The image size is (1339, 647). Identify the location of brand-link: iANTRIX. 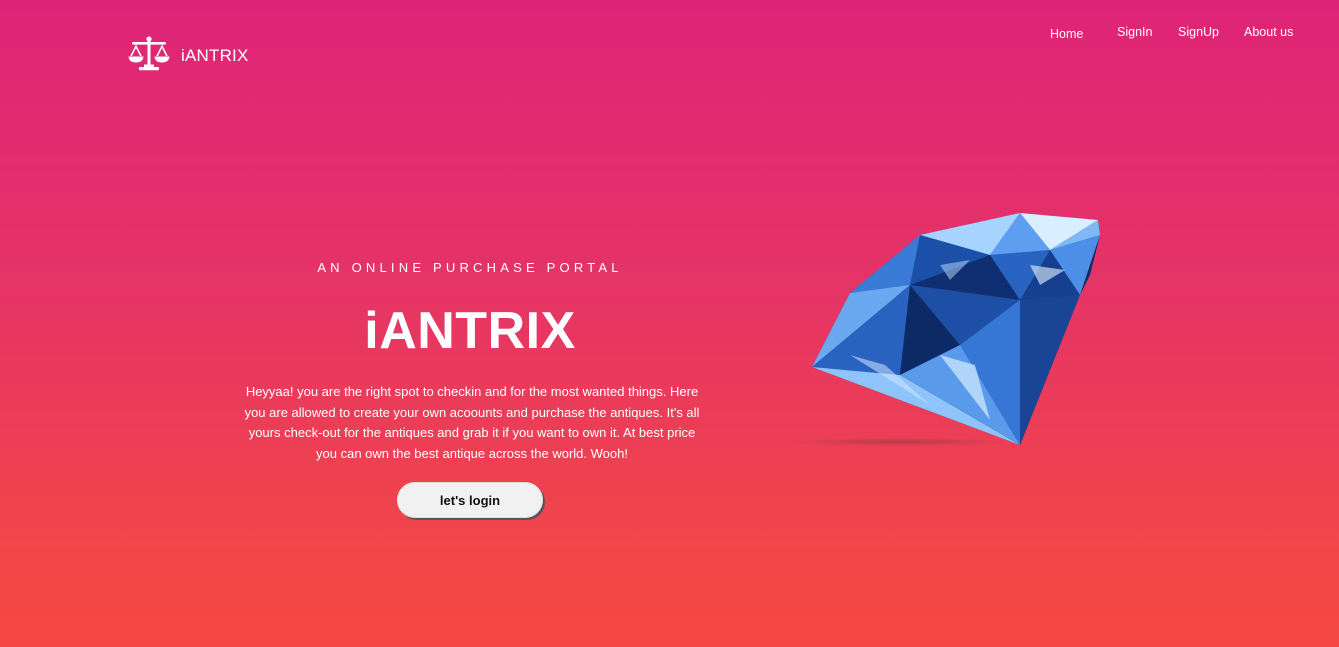
(188, 54).